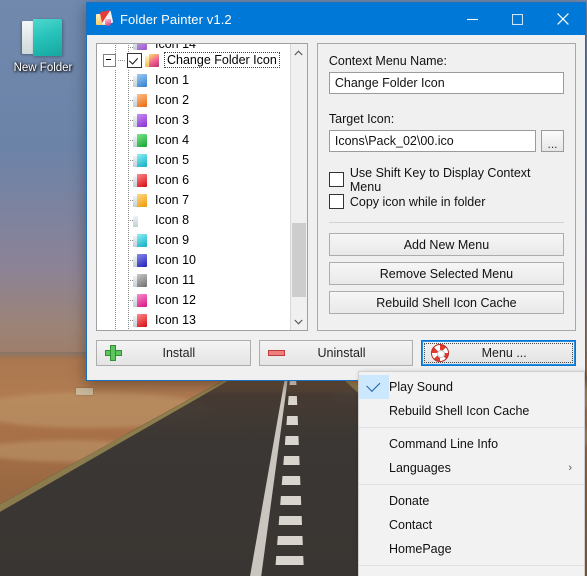 Image resolution: width=587 pixels, height=576 pixels. What do you see at coordinates (115, 353) in the screenshot?
I see `plus-icon` at bounding box center [115, 353].